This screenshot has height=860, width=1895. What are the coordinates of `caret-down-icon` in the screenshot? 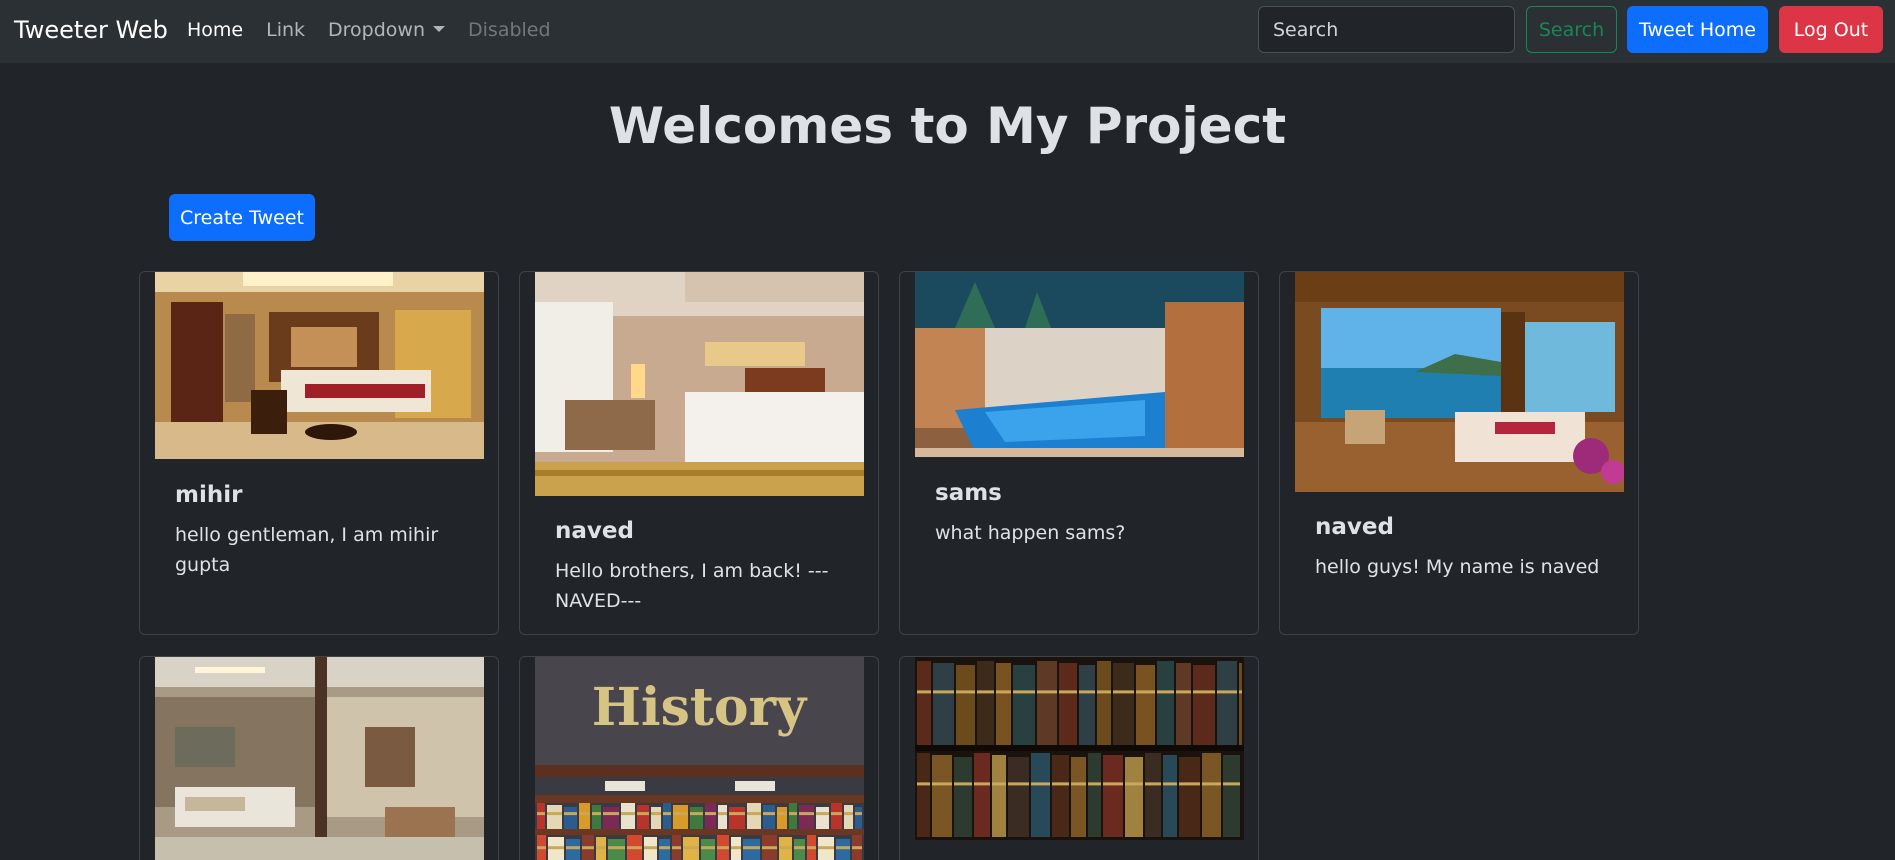 It's located at (439, 29).